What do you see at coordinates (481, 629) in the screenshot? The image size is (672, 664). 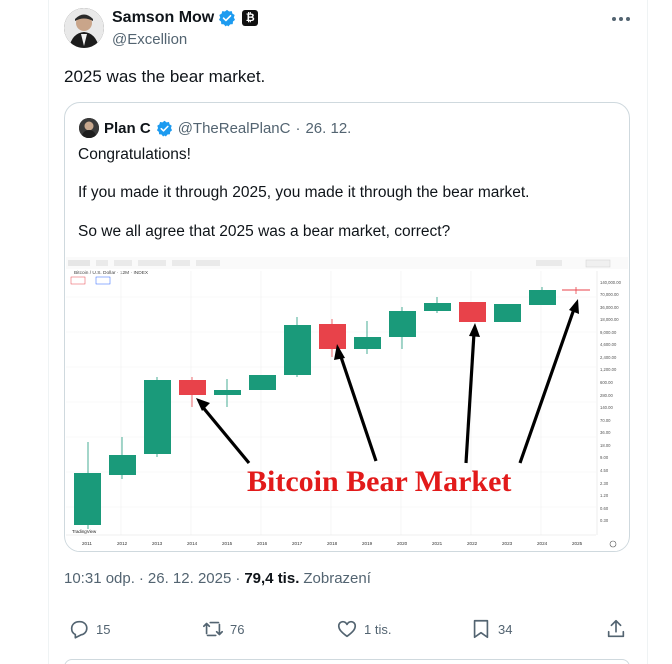 I see `bookmark-icon` at bounding box center [481, 629].